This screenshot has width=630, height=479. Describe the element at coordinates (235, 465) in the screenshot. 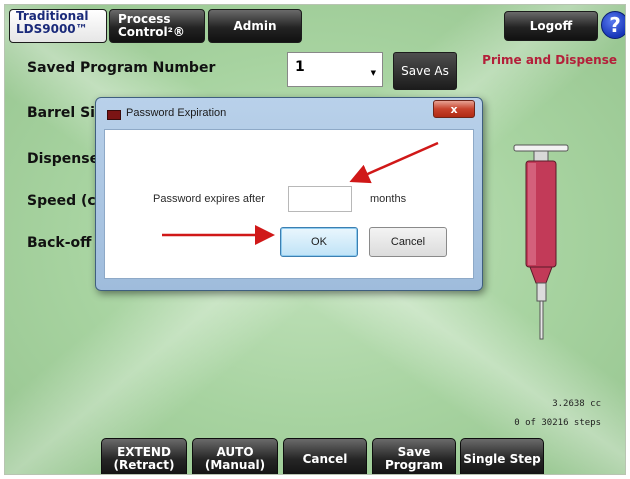

I see `auto-line2: (Manual)` at that location.